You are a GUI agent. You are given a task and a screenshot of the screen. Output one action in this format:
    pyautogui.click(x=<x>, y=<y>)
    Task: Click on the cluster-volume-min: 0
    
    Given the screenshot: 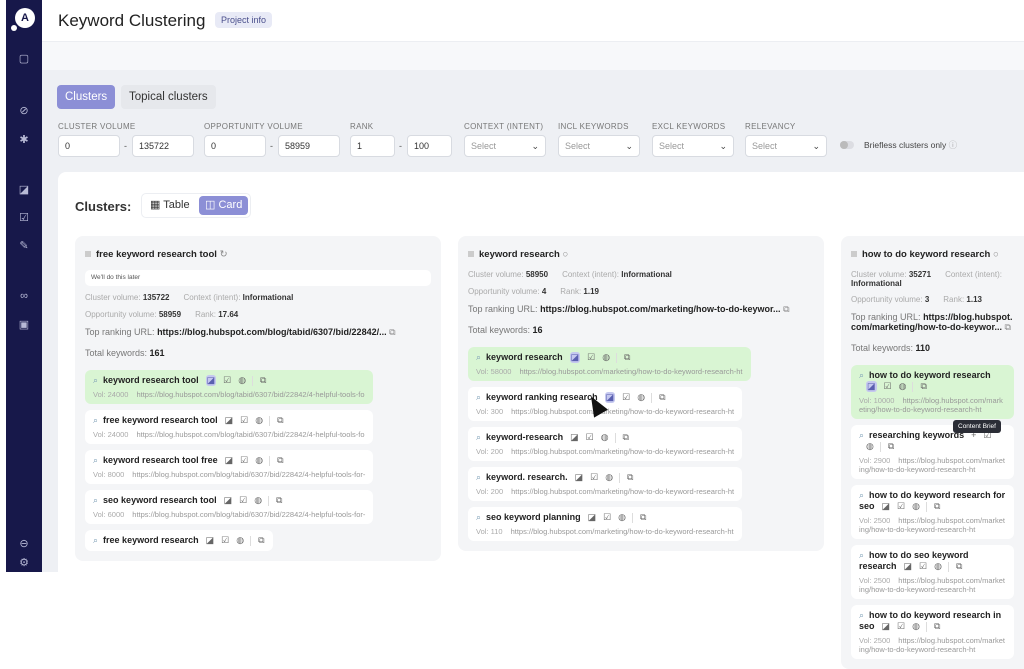 What is the action you would take?
    pyautogui.click(x=89, y=146)
    